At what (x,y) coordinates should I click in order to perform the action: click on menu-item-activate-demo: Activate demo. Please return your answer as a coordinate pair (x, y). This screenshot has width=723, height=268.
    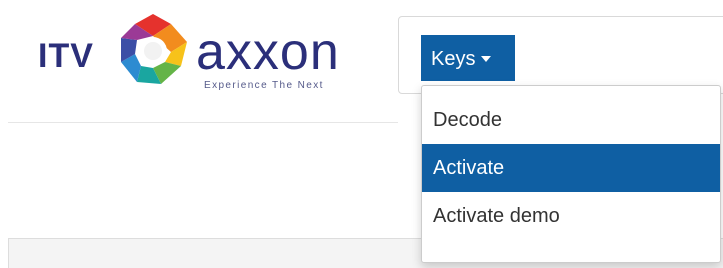
    Looking at the image, I should click on (571, 216).